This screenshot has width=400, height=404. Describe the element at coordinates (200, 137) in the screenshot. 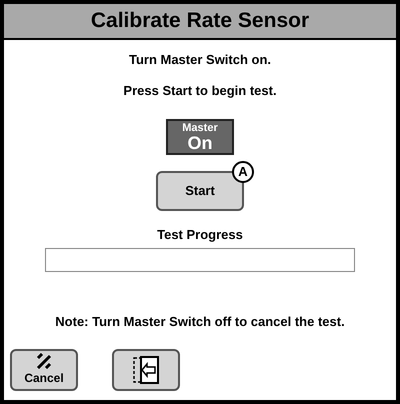

I see `master-indicator: Master On` at that location.